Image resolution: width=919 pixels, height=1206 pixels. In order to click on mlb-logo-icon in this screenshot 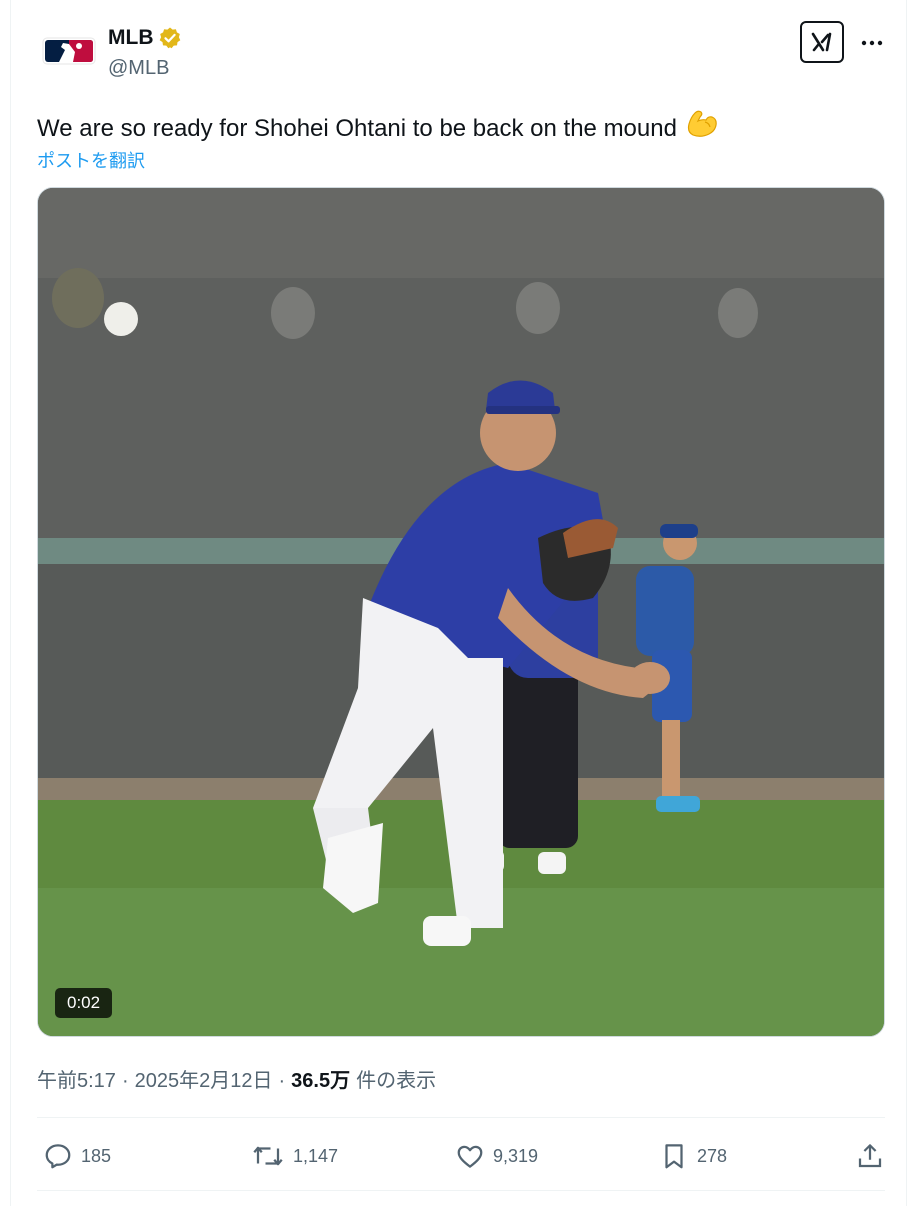, I will do `click(69, 51)`.